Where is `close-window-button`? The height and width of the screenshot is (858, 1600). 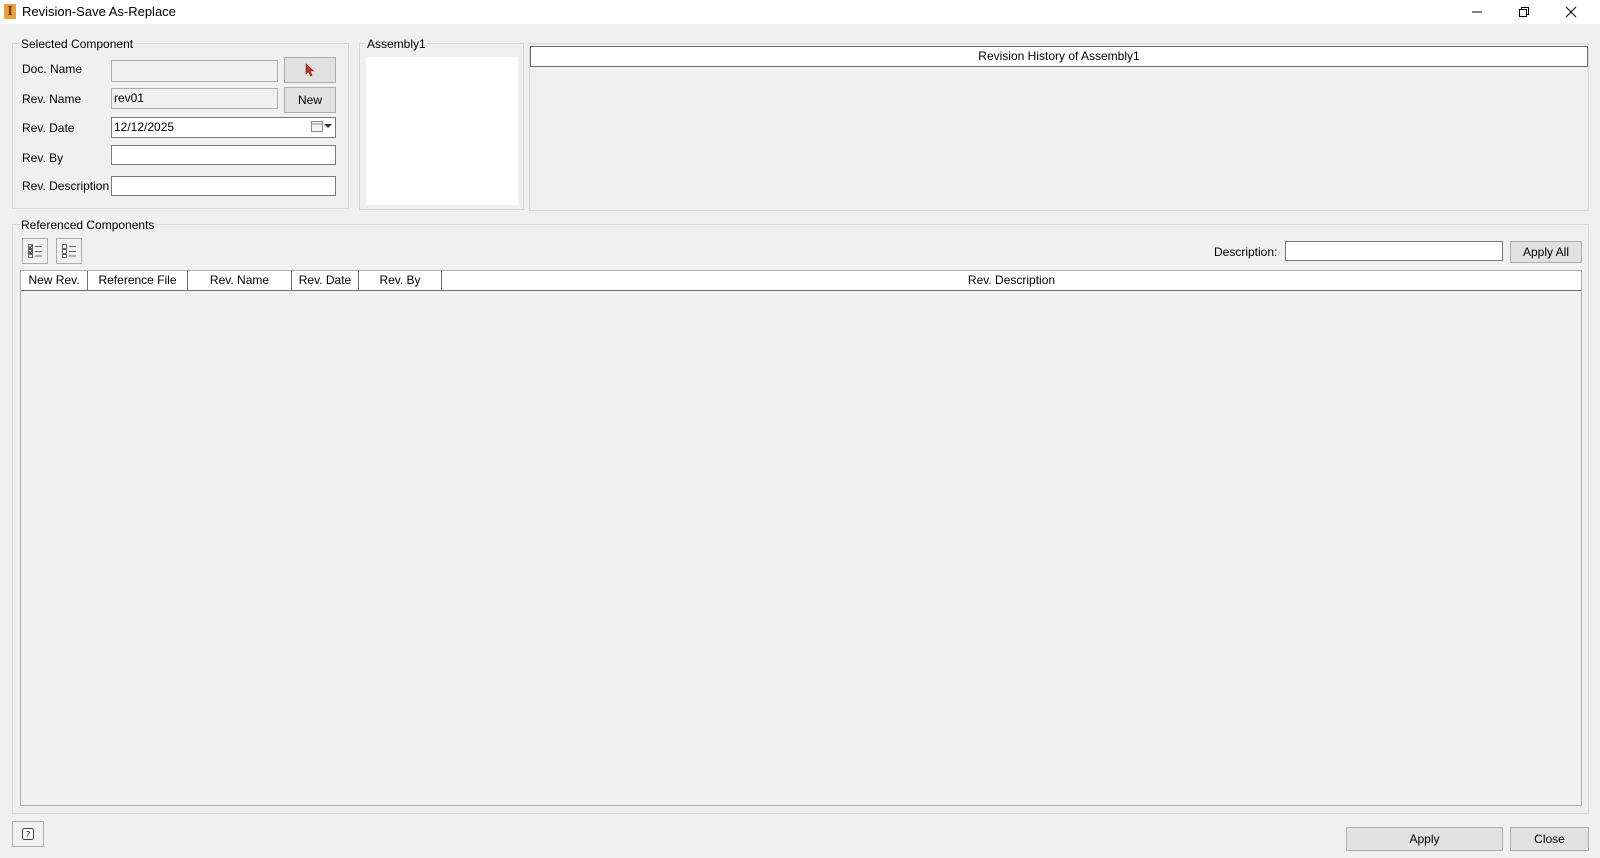
close-window-button is located at coordinates (1571, 12).